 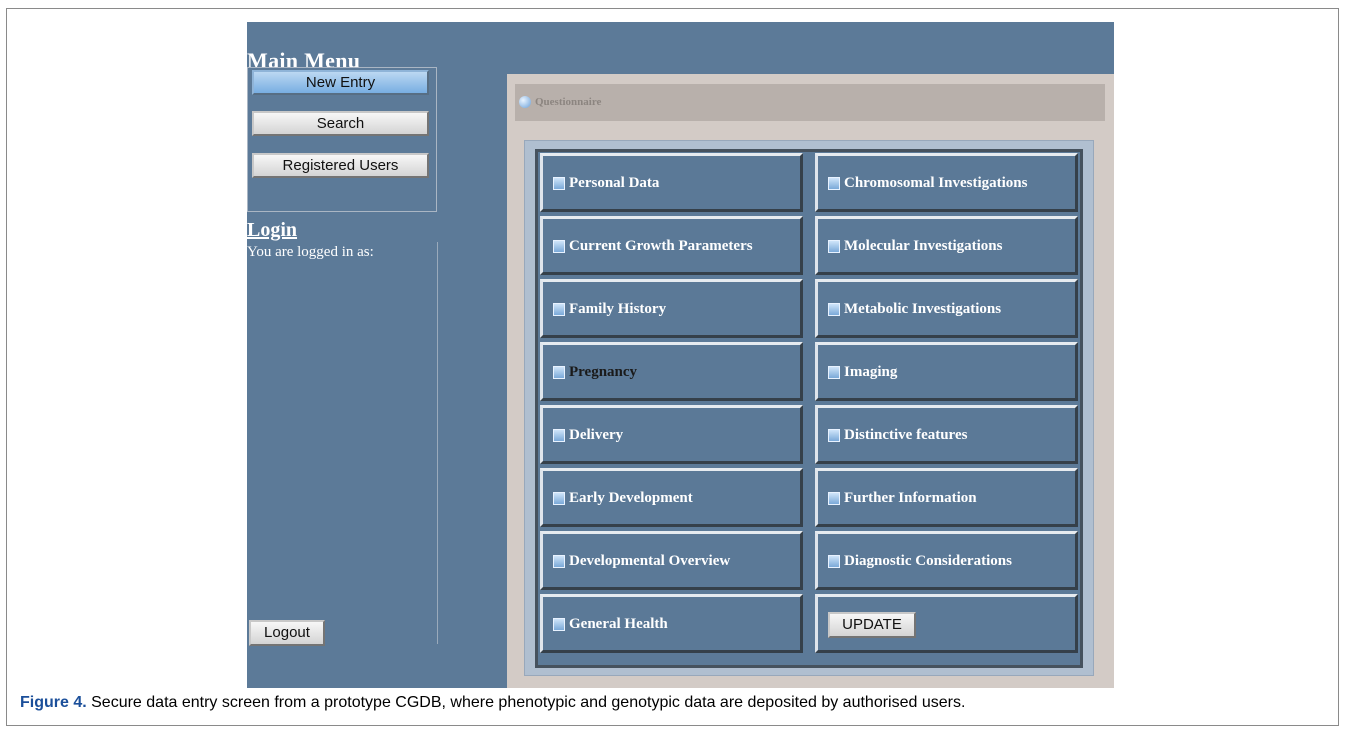 I want to click on section-delivery: Delivery, so click(x=671, y=434).